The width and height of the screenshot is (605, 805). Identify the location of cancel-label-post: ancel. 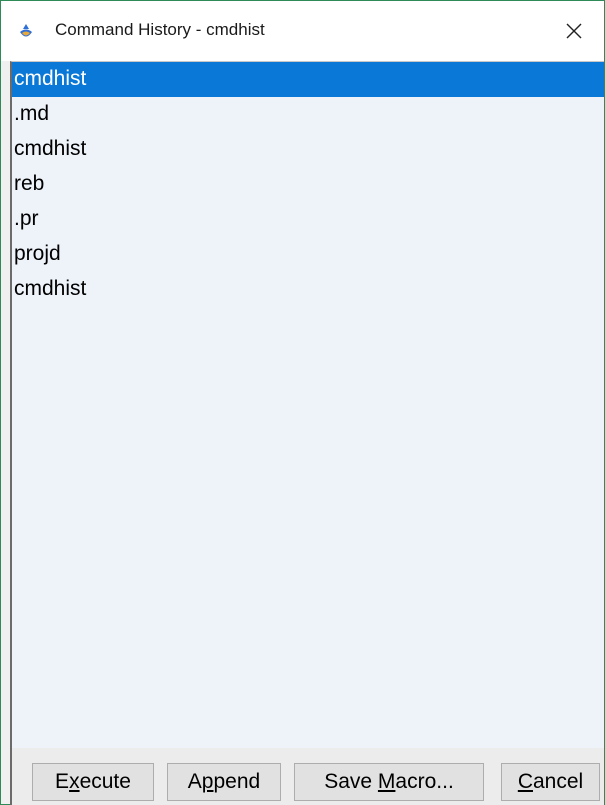
(558, 781).